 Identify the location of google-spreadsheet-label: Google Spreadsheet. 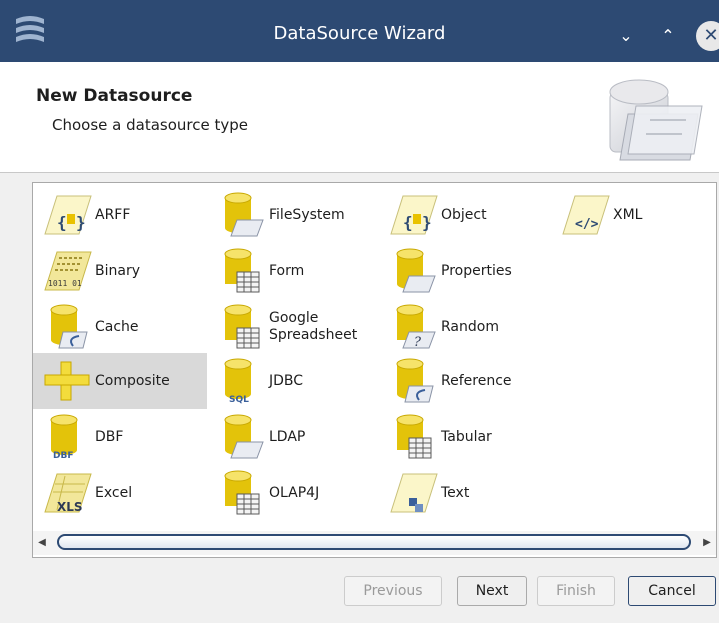
(313, 327).